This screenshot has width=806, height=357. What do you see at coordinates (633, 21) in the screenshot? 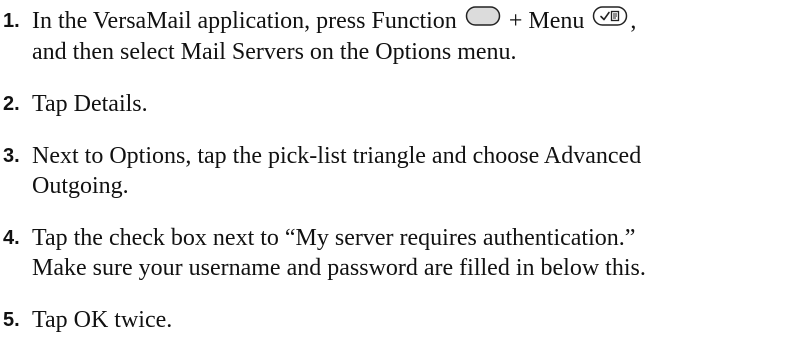
I see `step-text: ,` at bounding box center [633, 21].